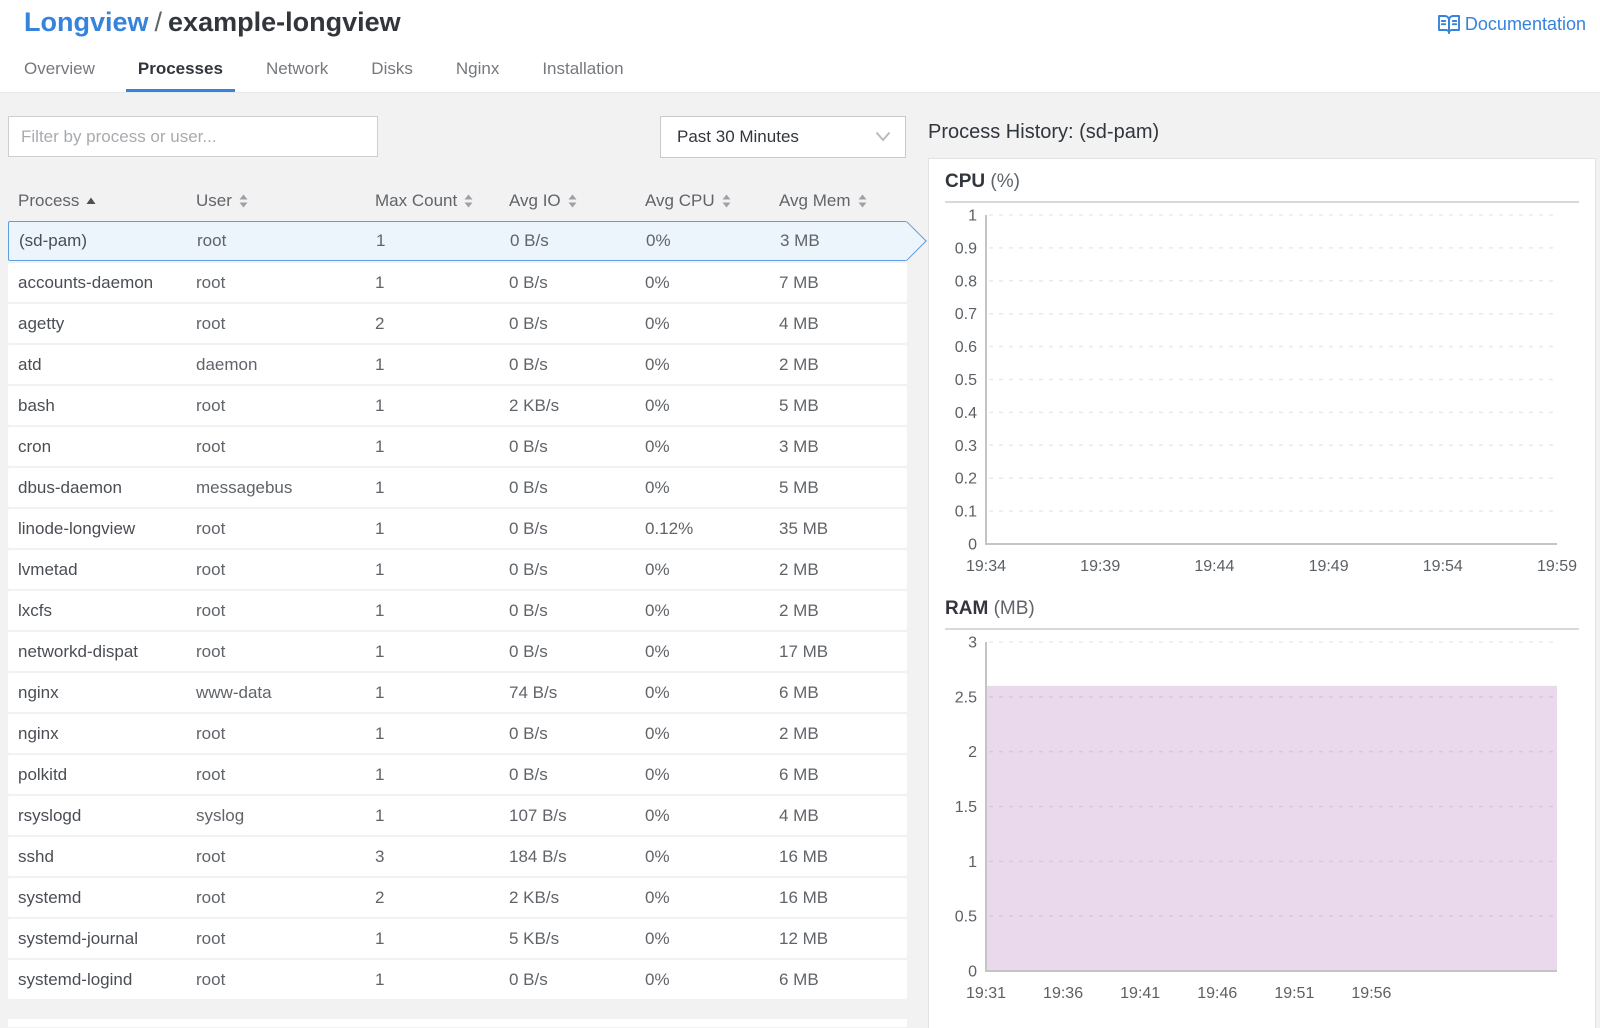 Image resolution: width=1600 pixels, height=1028 pixels. Describe the element at coordinates (457, 405) in the screenshot. I see `table-row: bash root 1 2 KB/s 0% 5 MB` at that location.